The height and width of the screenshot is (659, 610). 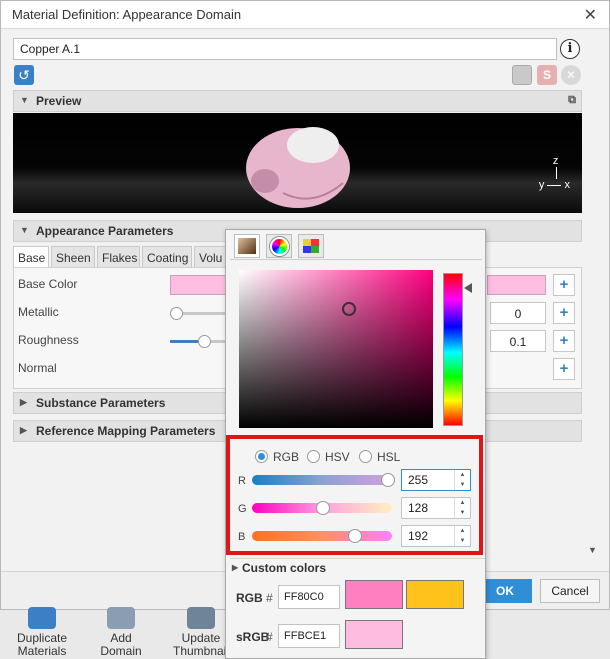 I want to click on metallic-add-button: +, so click(x=564, y=313).